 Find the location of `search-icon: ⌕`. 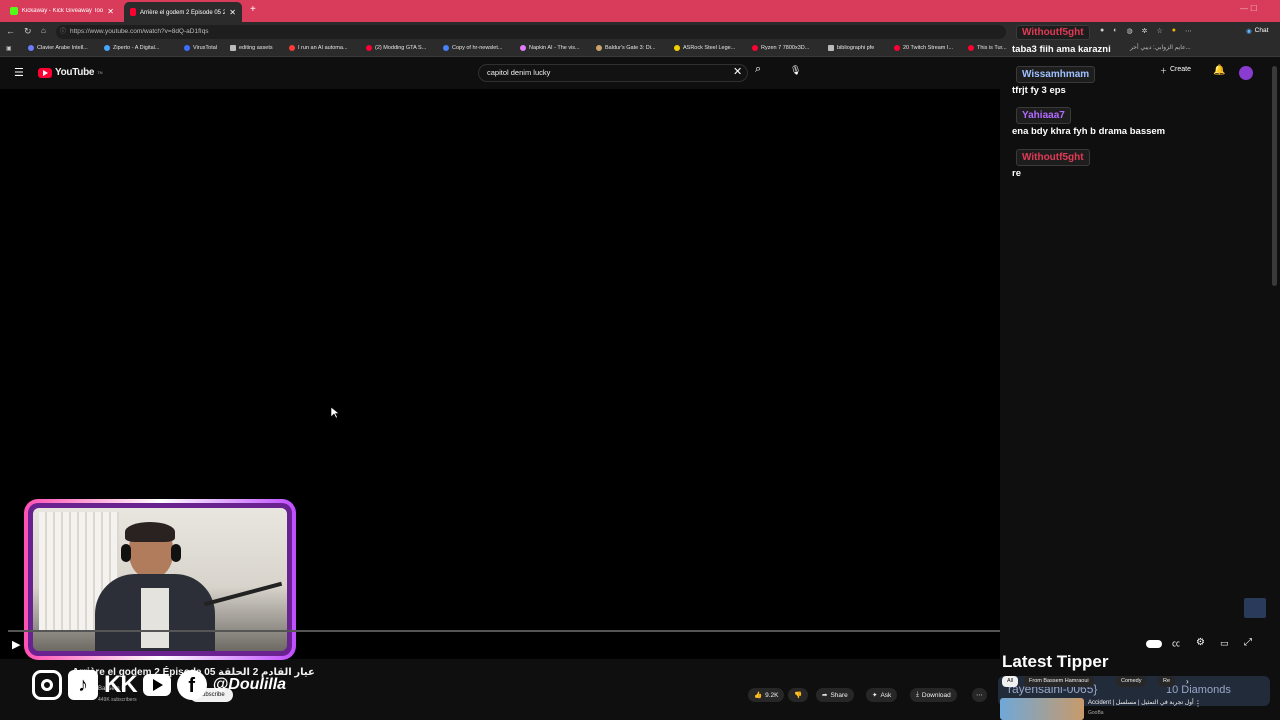

search-icon: ⌕ is located at coordinates (758, 69).